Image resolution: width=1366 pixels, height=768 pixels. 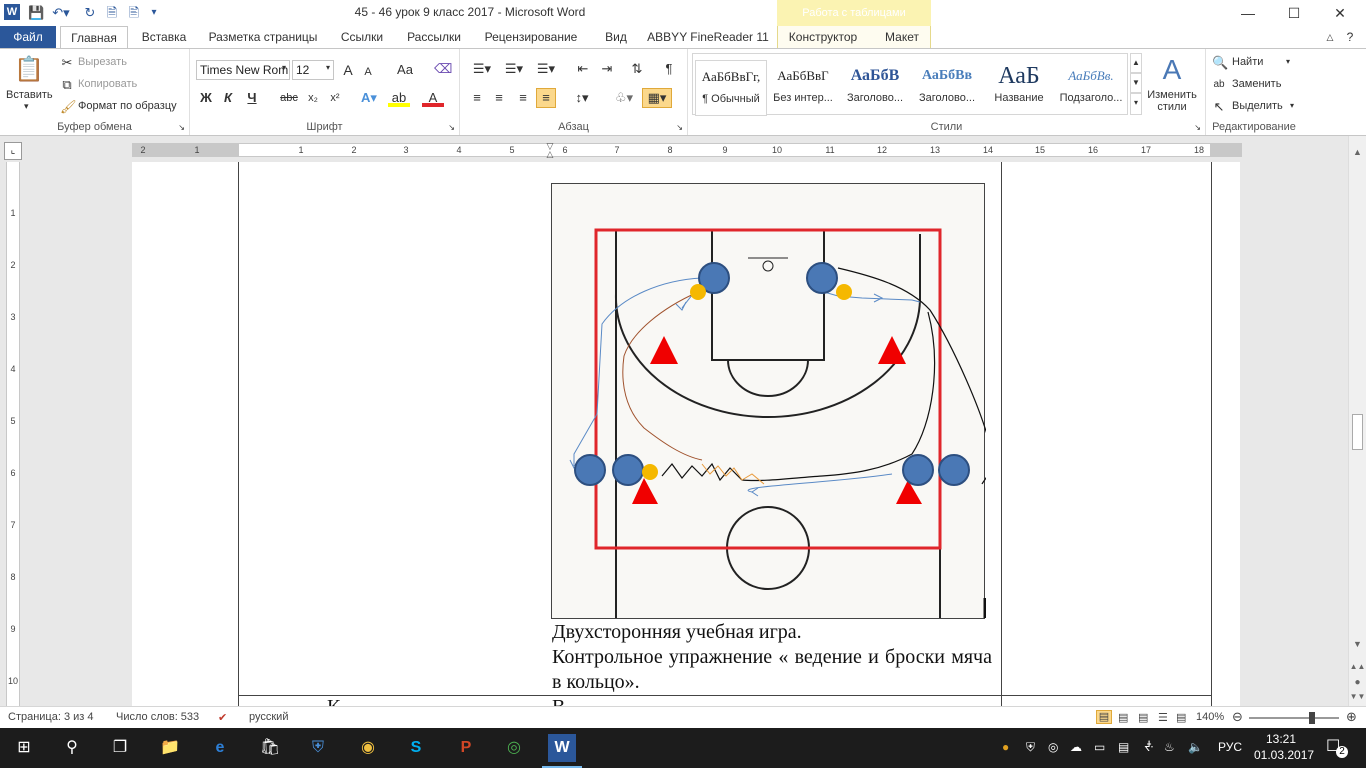 What do you see at coordinates (1172, 70) in the screenshot?
I see `change-styles-icon: A` at bounding box center [1172, 70].